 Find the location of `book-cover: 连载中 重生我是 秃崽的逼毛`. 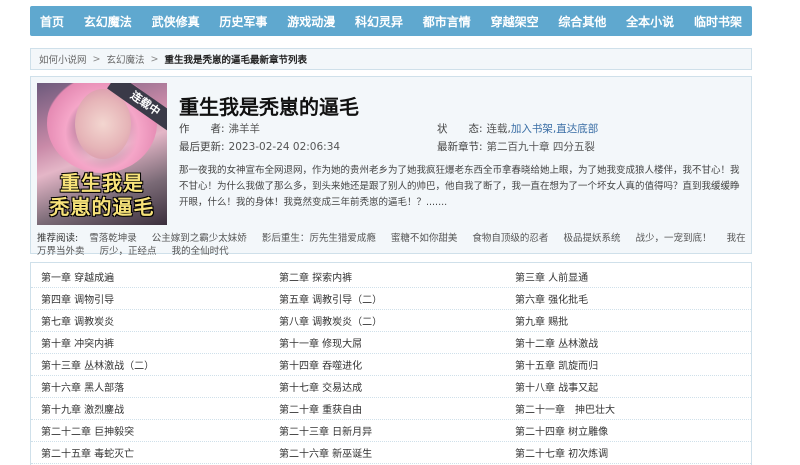

book-cover: 连载中 重生我是 秃崽的逼毛 is located at coordinates (102, 154).